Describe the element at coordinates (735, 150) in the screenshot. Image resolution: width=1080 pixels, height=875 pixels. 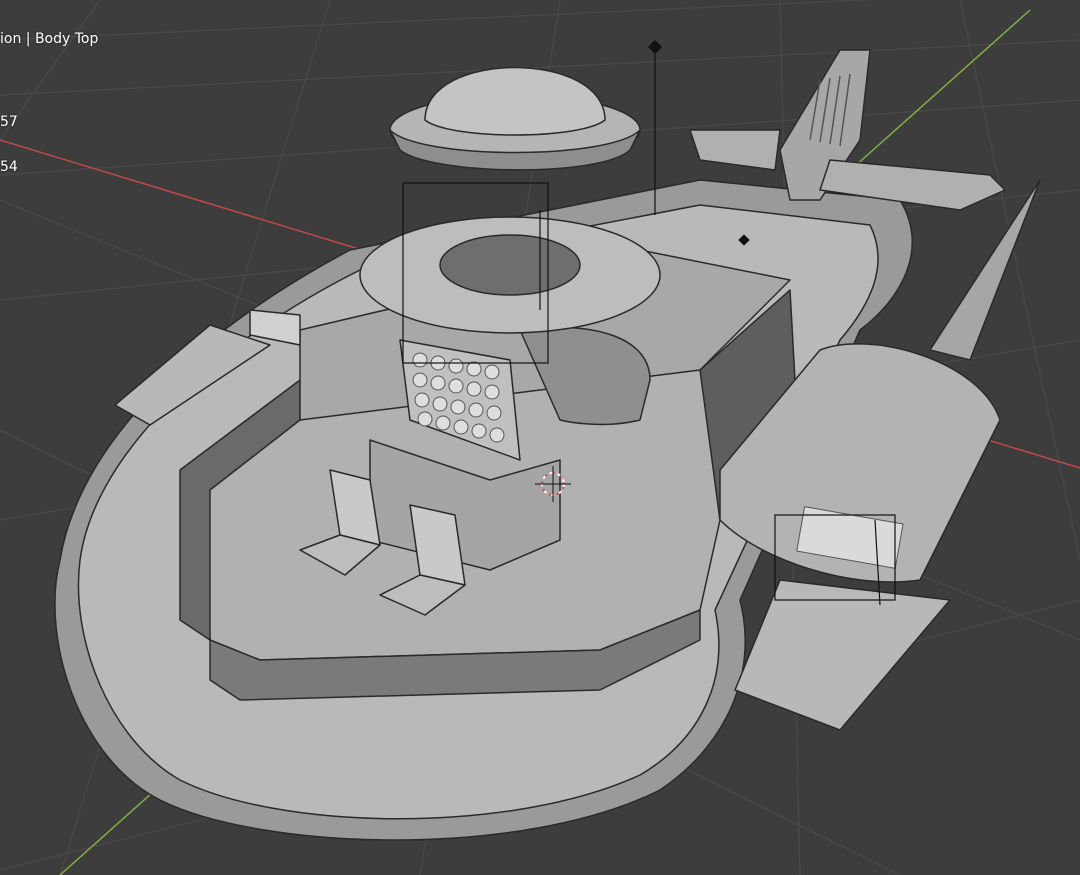
I see `rear-panel-left` at that location.